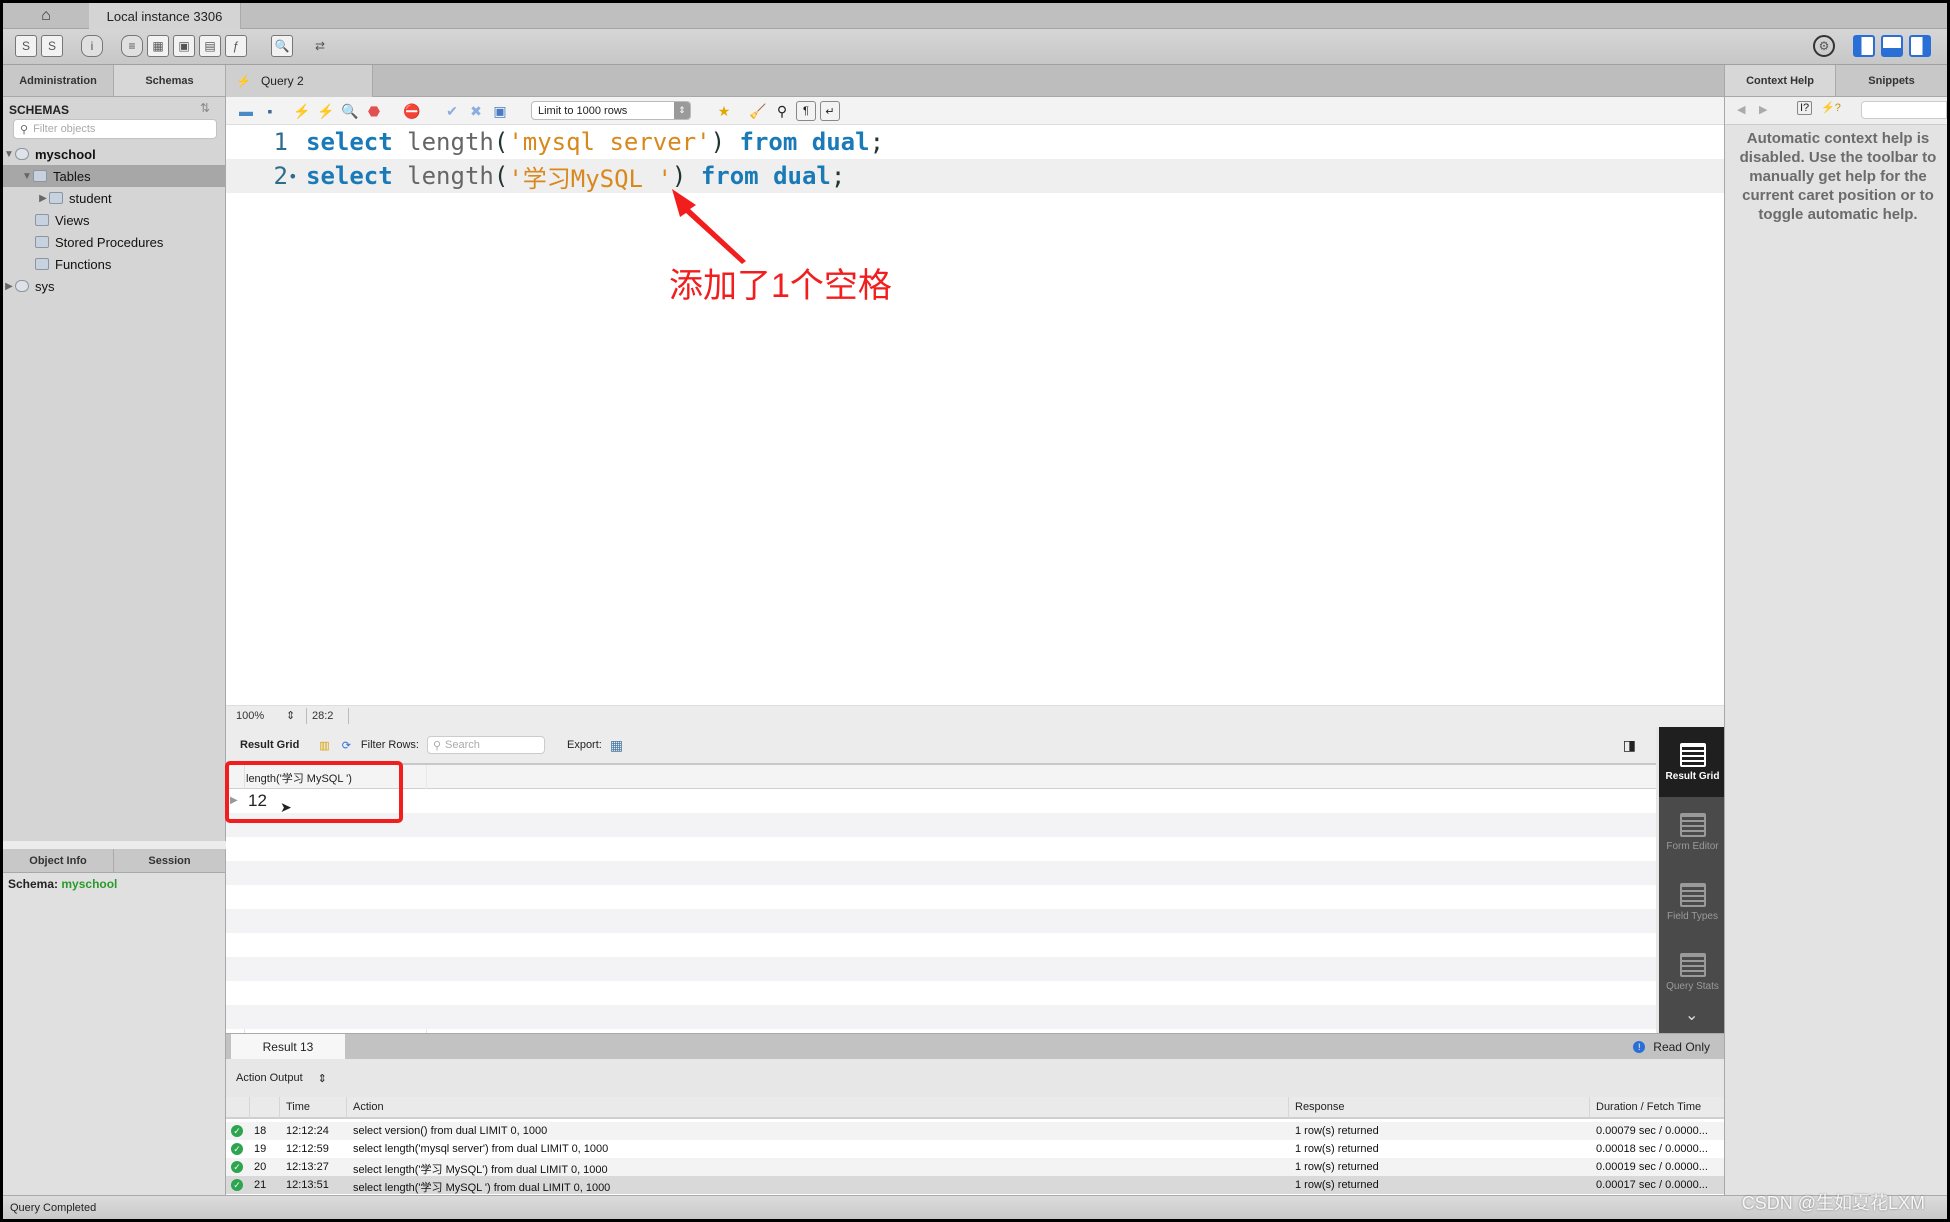  What do you see at coordinates (452, 111) in the screenshot?
I see `commit-icon: ✔` at bounding box center [452, 111].